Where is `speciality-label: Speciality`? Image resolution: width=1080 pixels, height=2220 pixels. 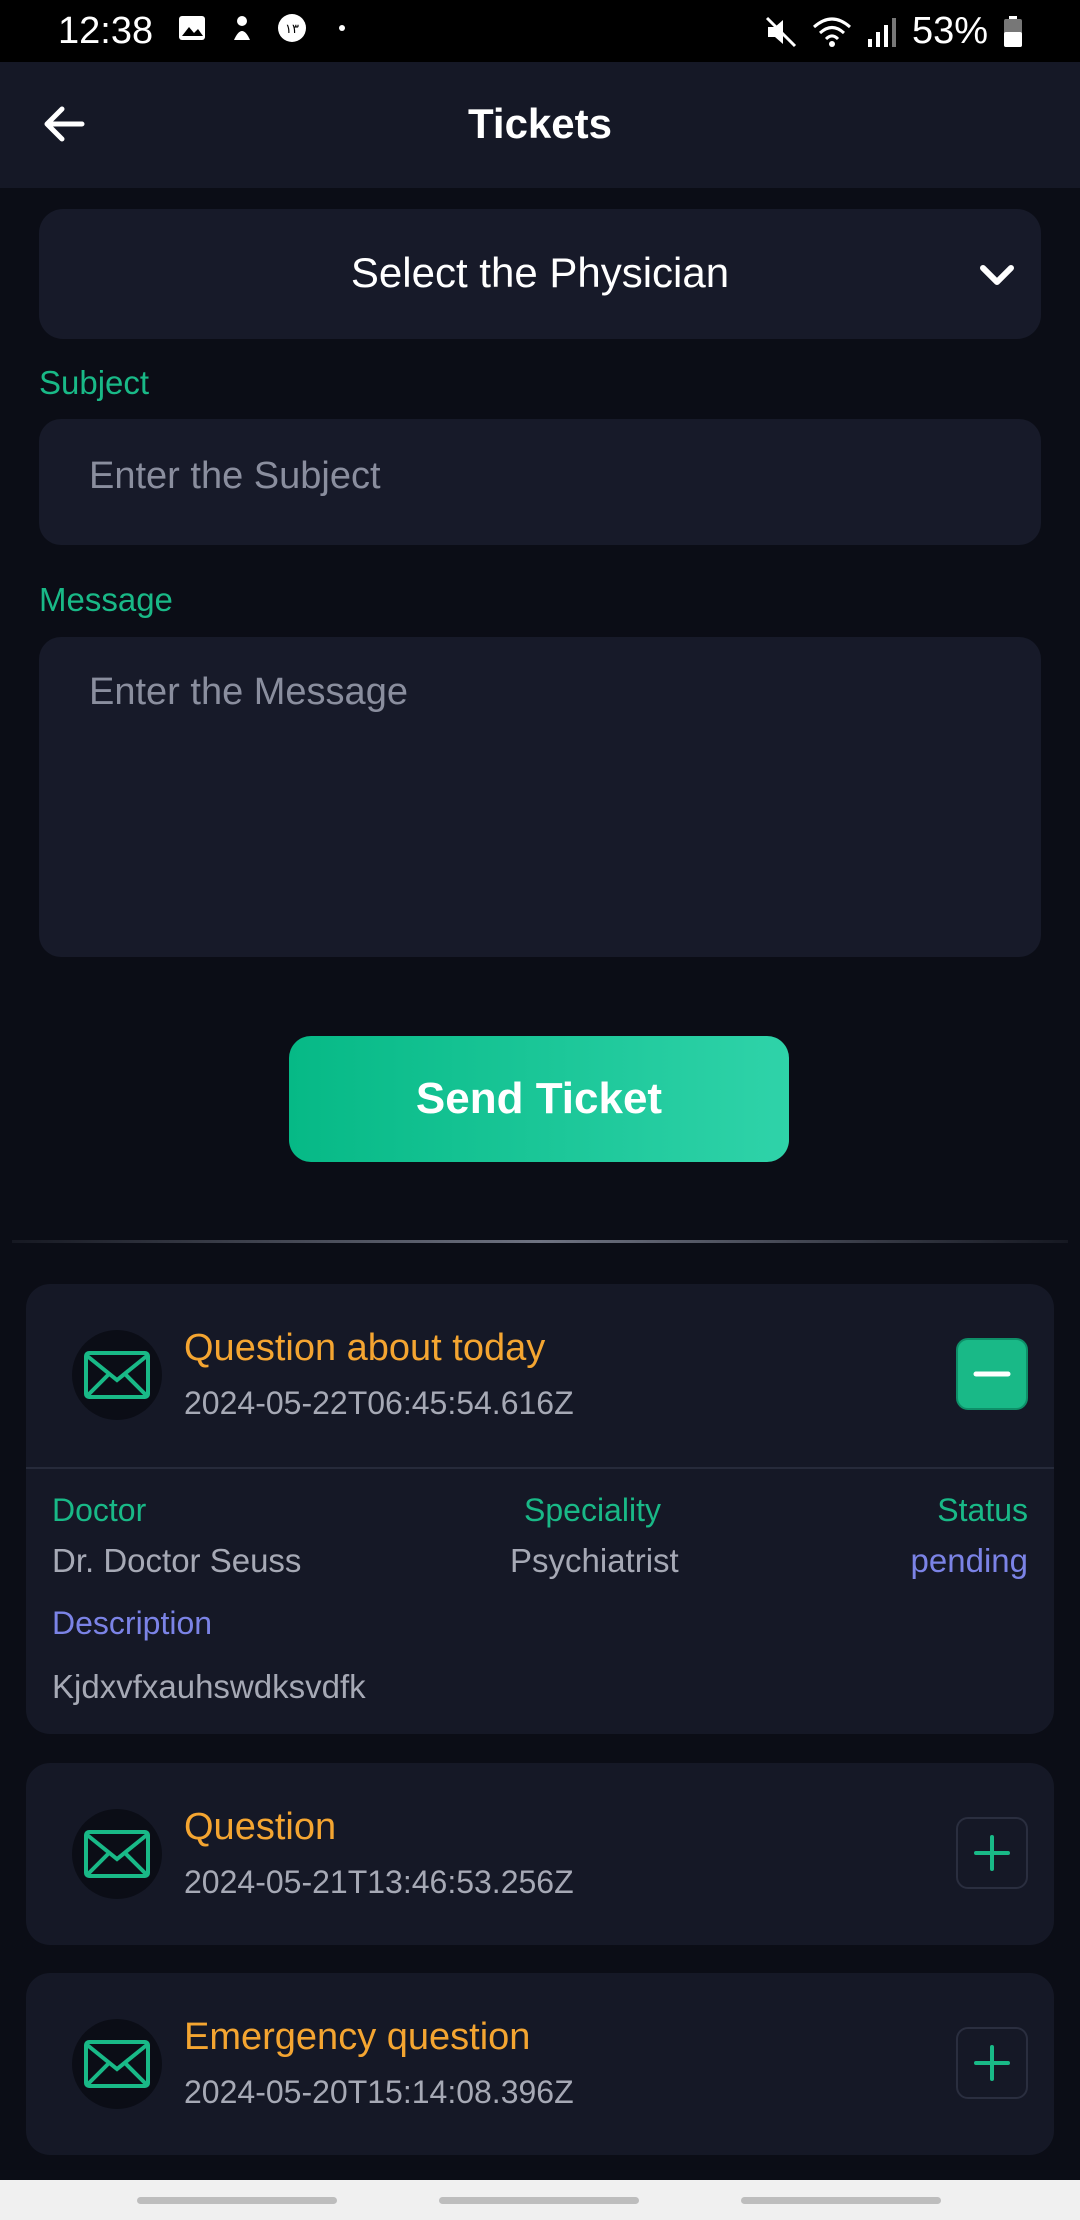 speciality-label: Speciality is located at coordinates (592, 1510).